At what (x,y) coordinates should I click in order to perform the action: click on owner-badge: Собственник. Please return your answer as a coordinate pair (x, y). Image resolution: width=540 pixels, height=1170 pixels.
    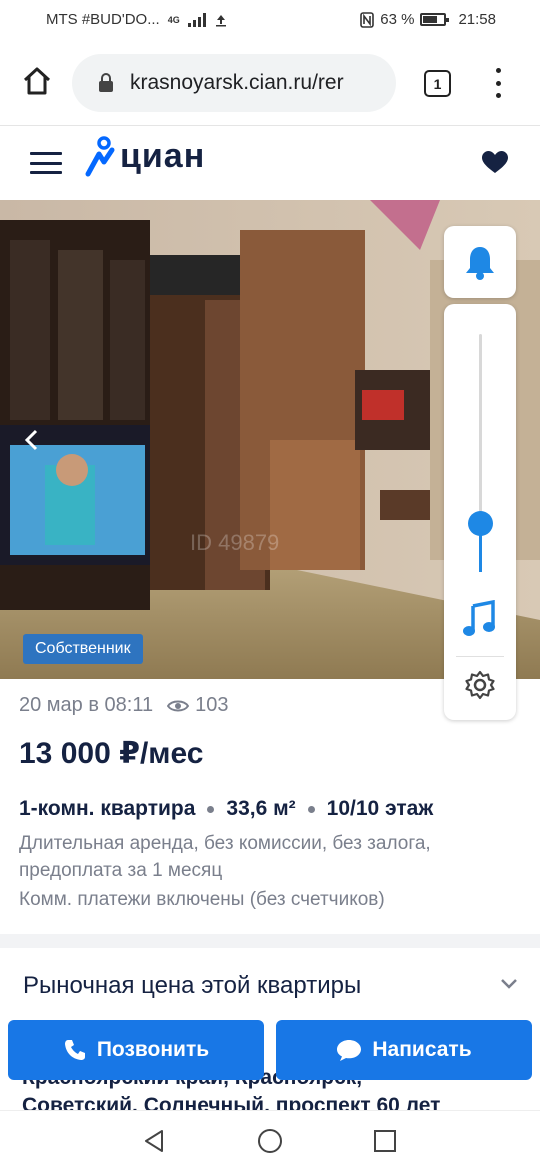
    Looking at the image, I should click on (83, 649).